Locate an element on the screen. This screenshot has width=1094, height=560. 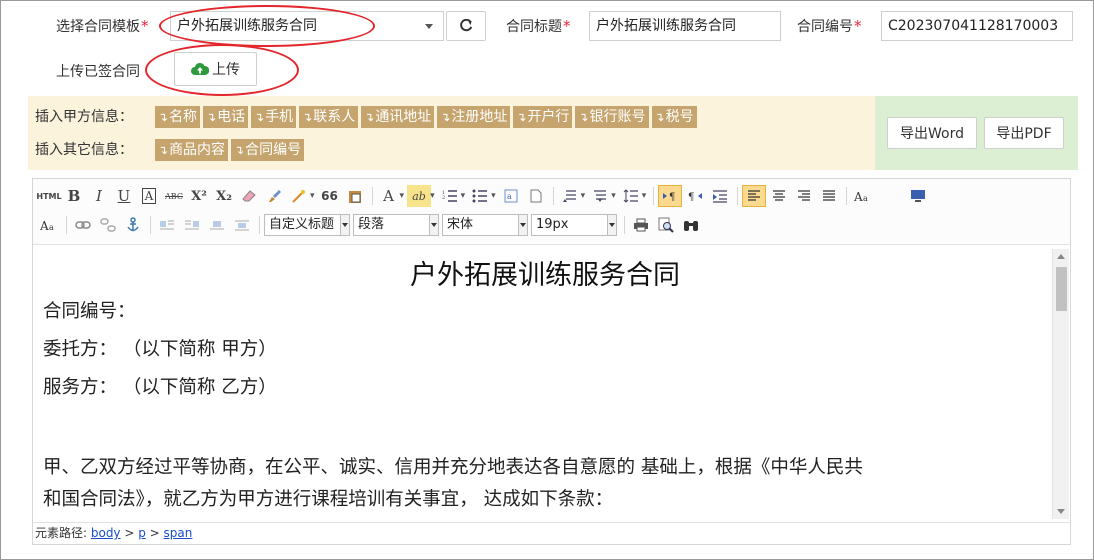
case-convert-2-button: Aa is located at coordinates (49, 225).